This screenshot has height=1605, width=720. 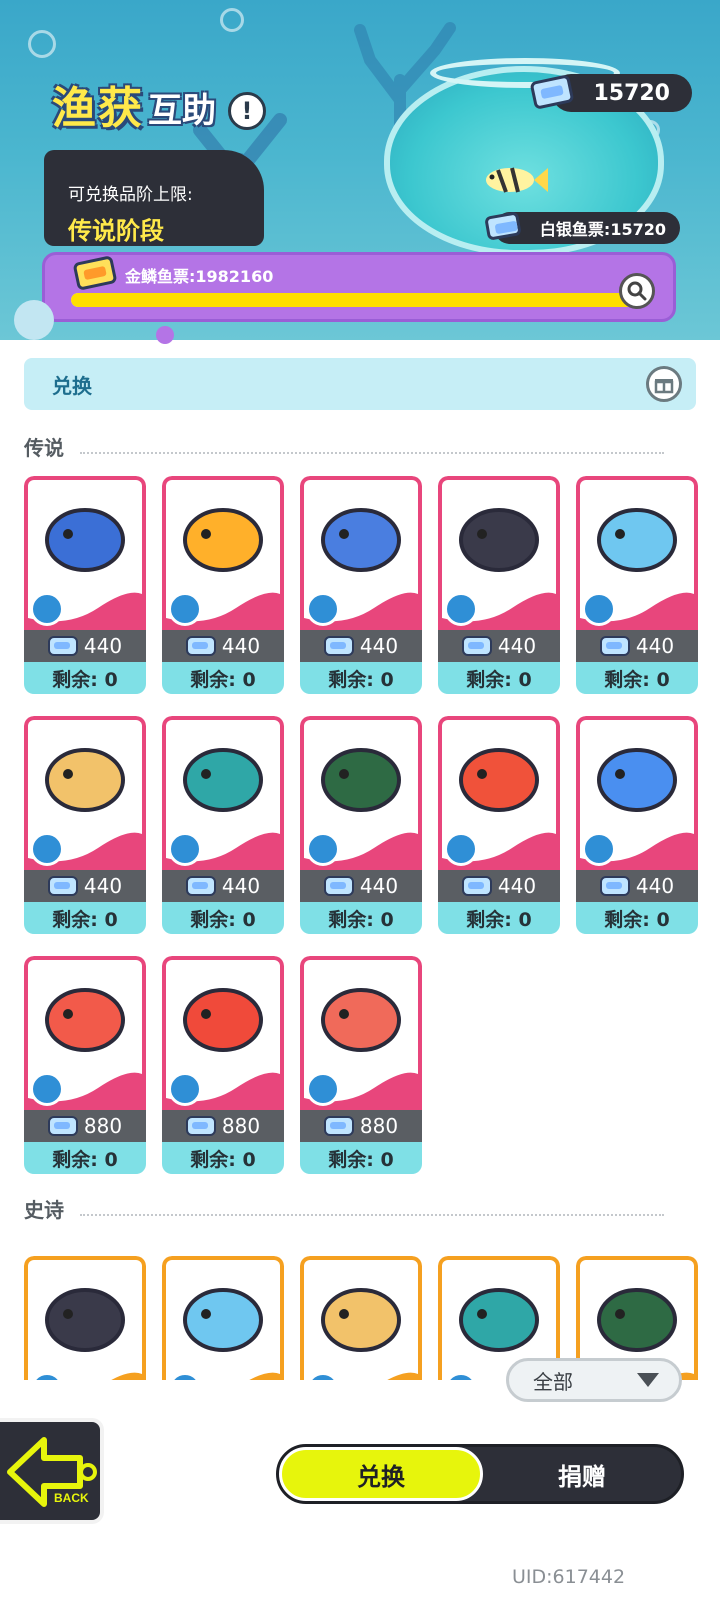 I want to click on ticket-balance: 15720, so click(x=610, y=93).